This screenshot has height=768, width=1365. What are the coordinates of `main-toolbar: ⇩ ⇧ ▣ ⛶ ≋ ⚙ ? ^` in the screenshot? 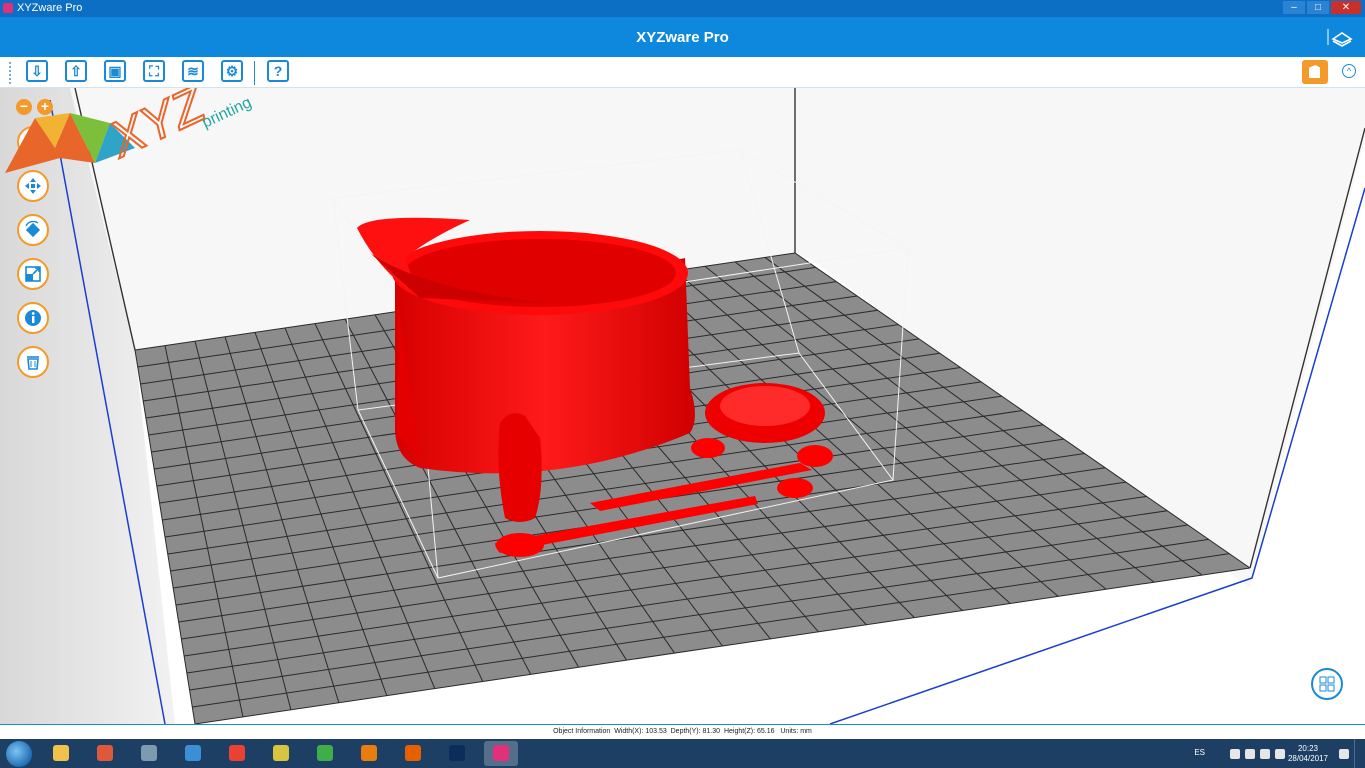 It's located at (682, 72).